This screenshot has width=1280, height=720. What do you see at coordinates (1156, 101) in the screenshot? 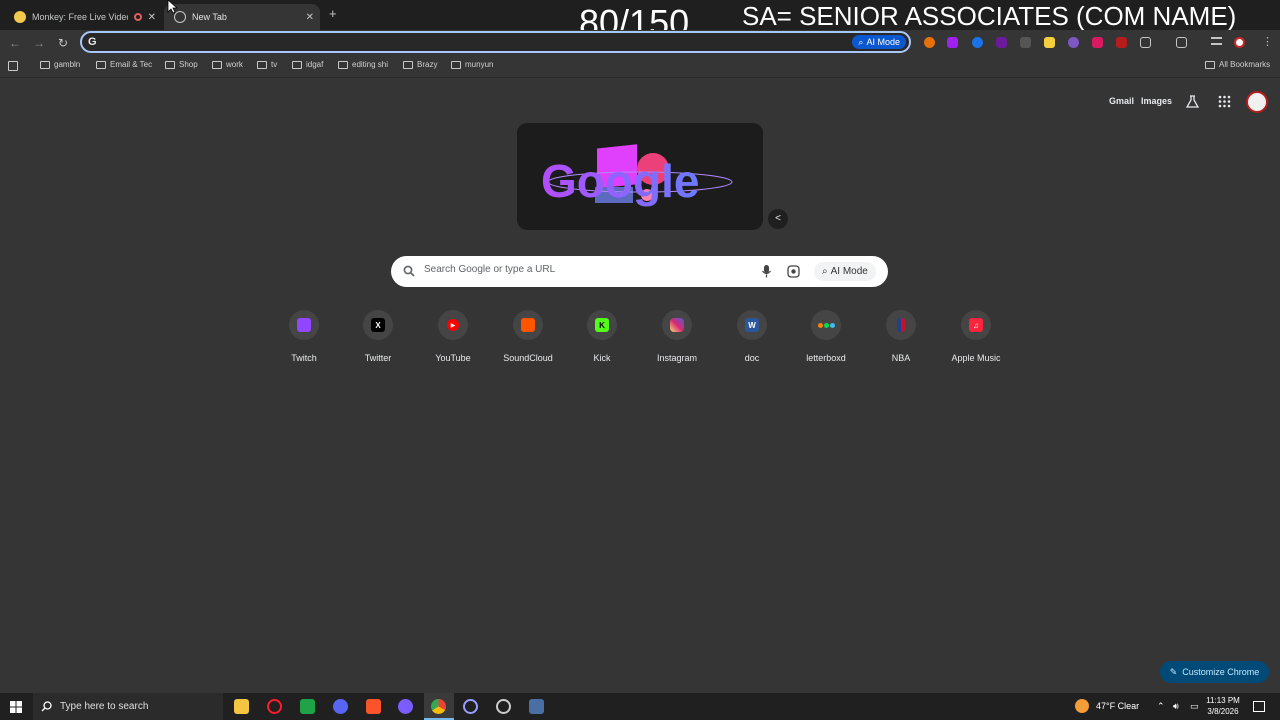
I see `images-link: Images` at bounding box center [1156, 101].